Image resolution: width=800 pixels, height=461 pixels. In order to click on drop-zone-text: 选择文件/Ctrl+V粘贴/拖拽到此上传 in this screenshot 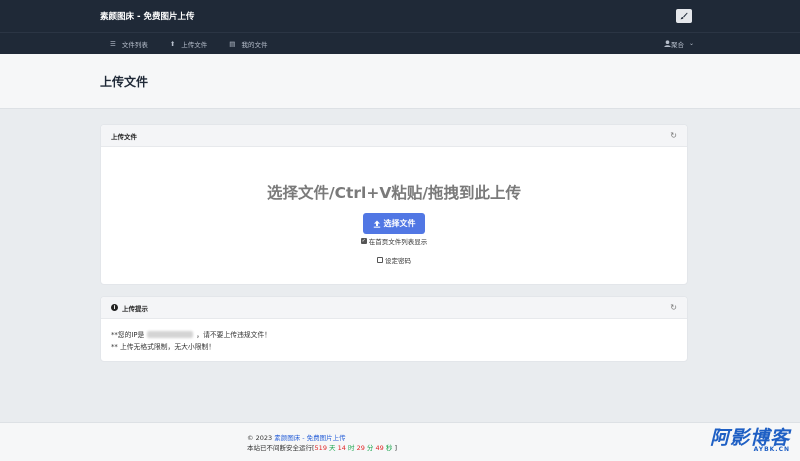, I will do `click(394, 193)`.